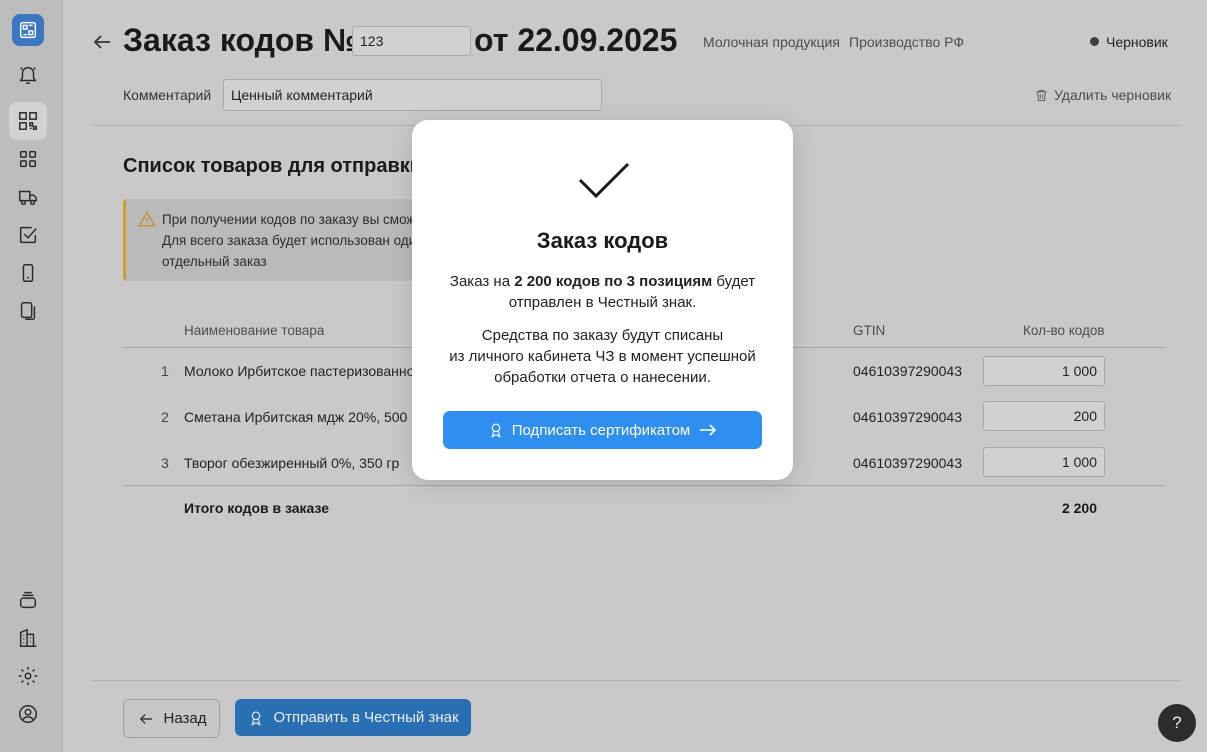 This screenshot has width=1207, height=752. Describe the element at coordinates (304, 417) in the screenshot. I see `row-product-name: Сметана Ирбитская мдж 20%, 500 гр` at that location.